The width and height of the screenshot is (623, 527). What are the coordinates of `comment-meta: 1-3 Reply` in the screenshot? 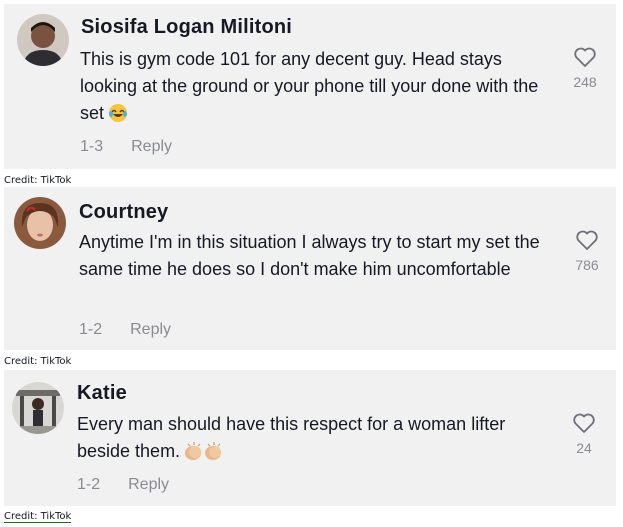 It's located at (126, 147).